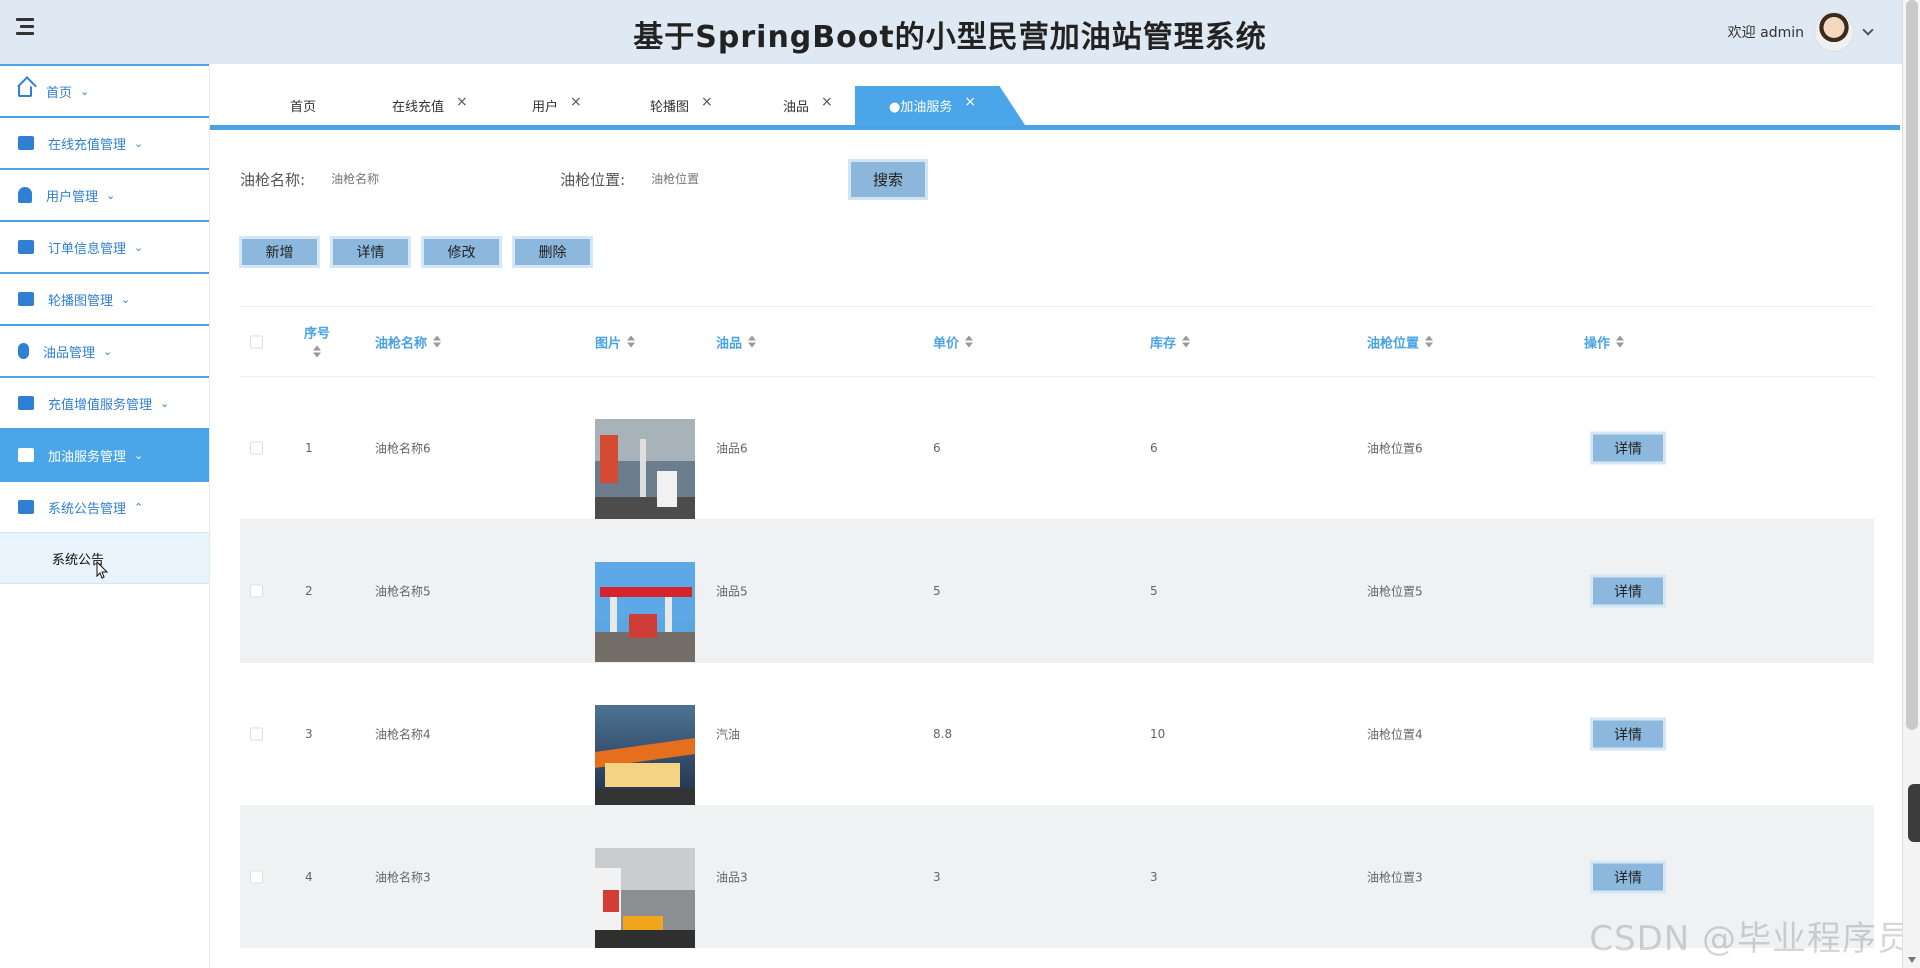  I want to click on side-tool-handle, so click(1914, 813).